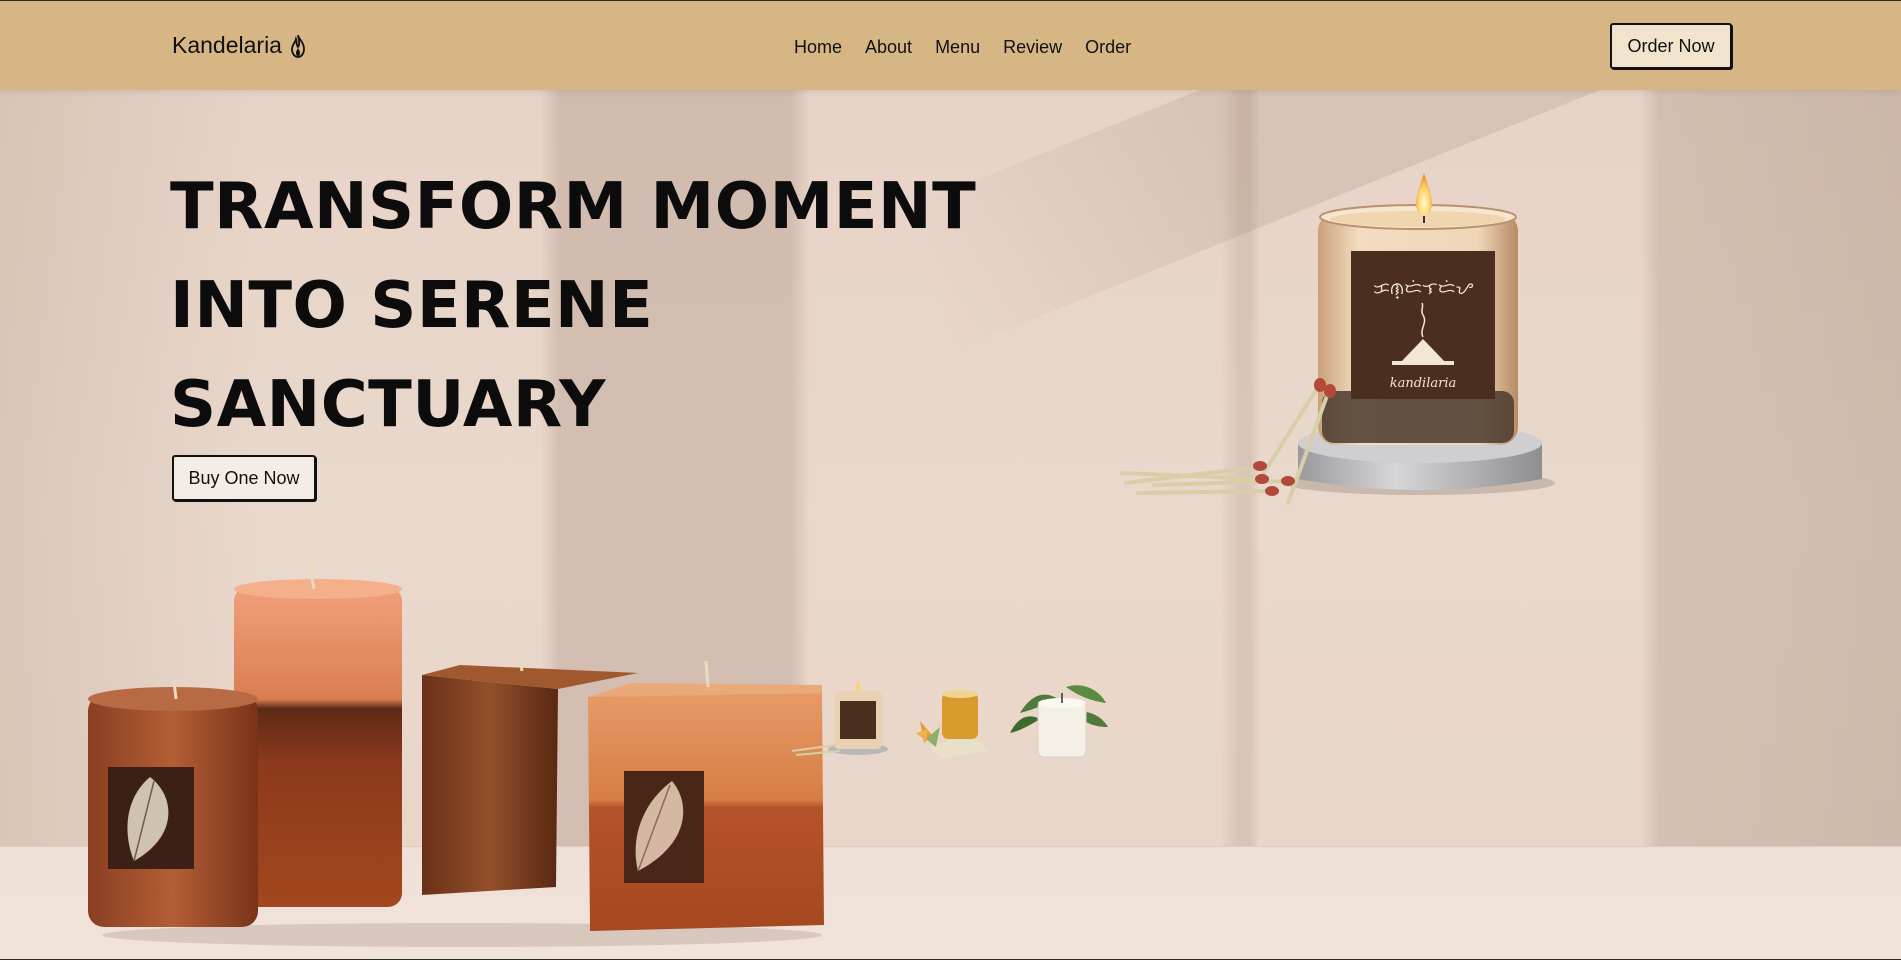  What do you see at coordinates (818, 47) in the screenshot?
I see `nav-home: Home` at bounding box center [818, 47].